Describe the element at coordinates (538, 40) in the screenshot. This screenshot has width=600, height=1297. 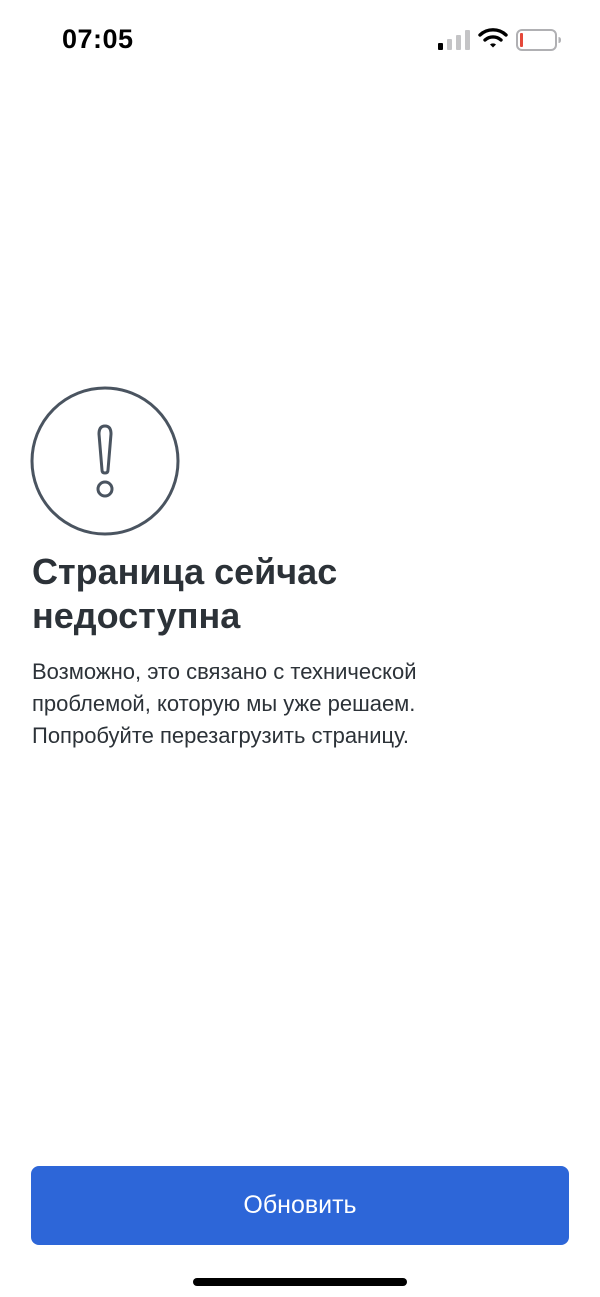
I see `battery-low-icon` at that location.